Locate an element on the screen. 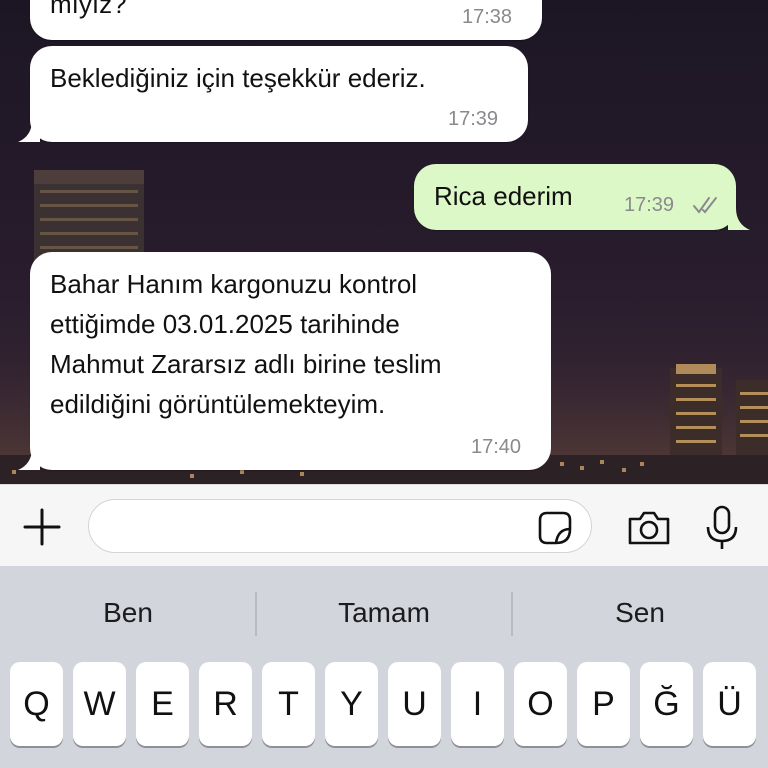  suggestion-ben: Ben is located at coordinates (128, 613).